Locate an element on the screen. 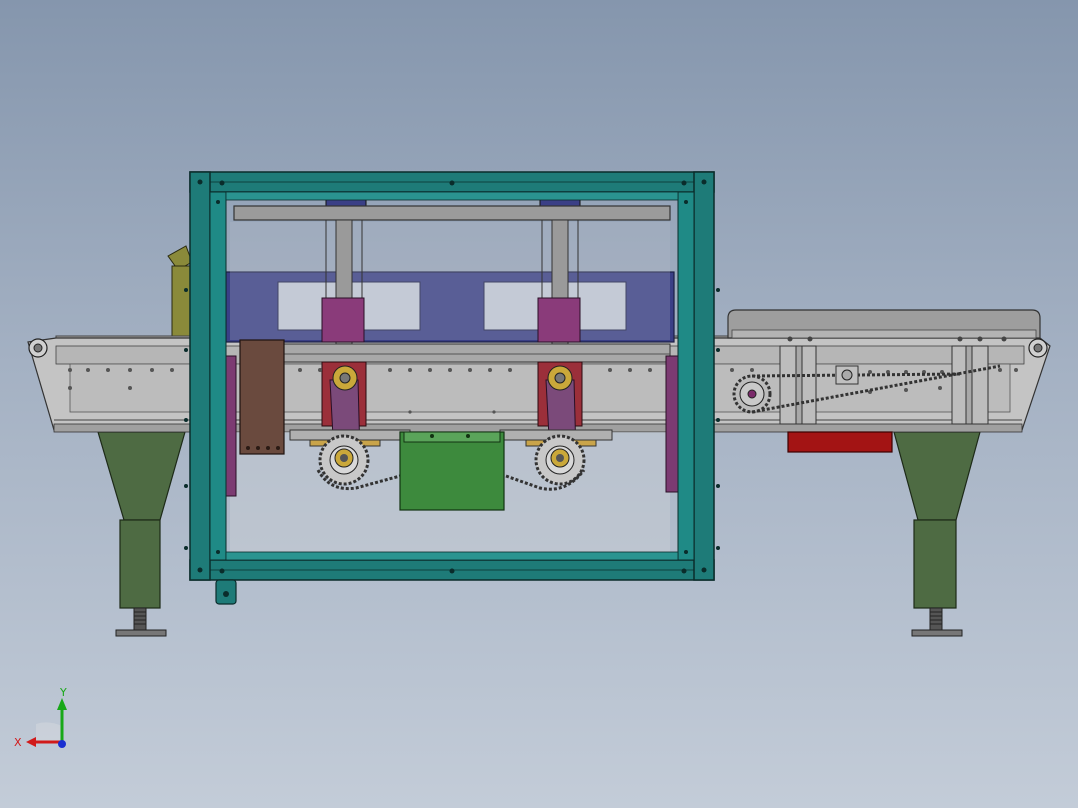 Image resolution: width=1078 pixels, height=808 pixels. left-leg is located at coordinates (141, 534).